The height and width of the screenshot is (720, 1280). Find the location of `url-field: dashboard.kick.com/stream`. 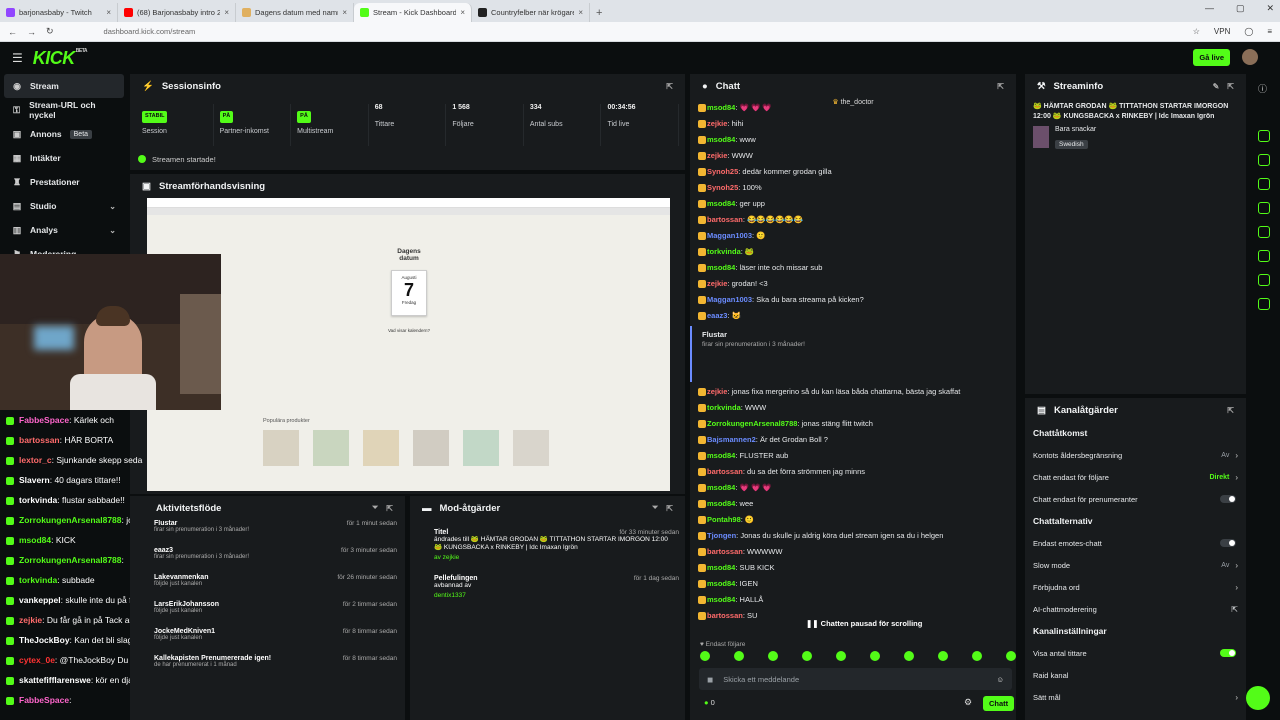

url-field: dashboard.kick.com/stream is located at coordinates (150, 31).